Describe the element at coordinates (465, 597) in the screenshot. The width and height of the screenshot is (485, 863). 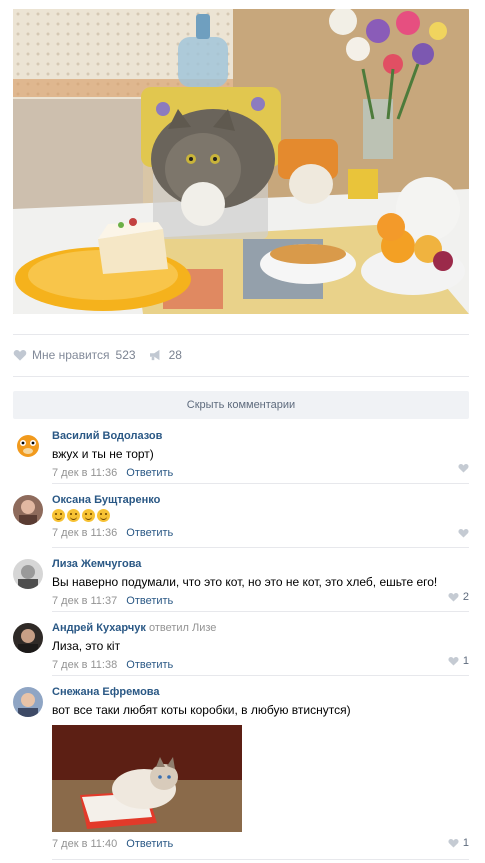
I see `comment-like-count: 2` at that location.